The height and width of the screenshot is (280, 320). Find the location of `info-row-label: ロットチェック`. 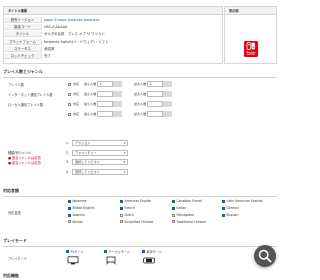

info-row-label: ロットチェック is located at coordinates (23, 56).